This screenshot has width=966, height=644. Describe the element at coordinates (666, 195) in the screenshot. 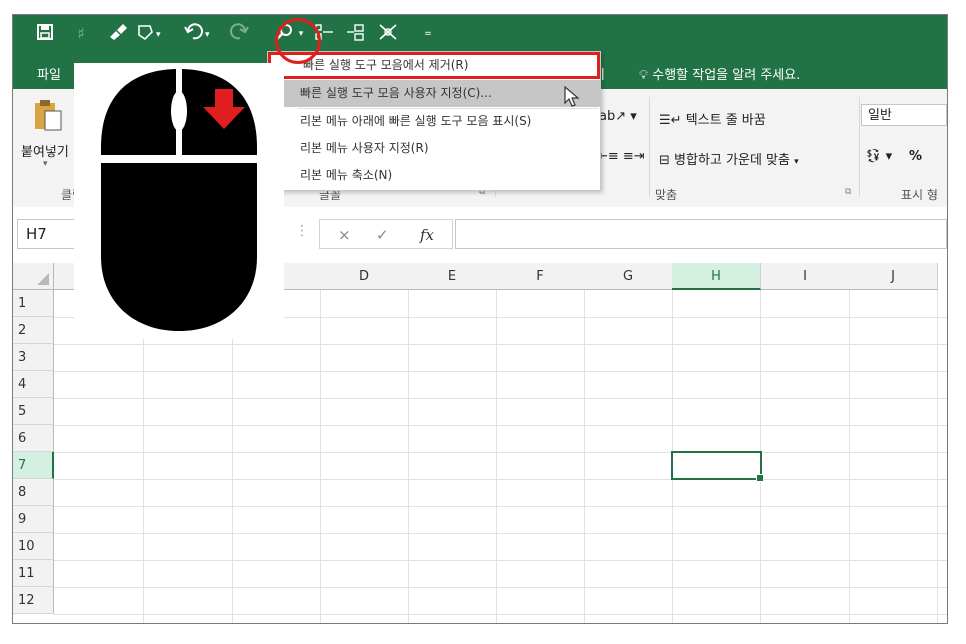

I see `alignment-group-label: 맞춤` at that location.